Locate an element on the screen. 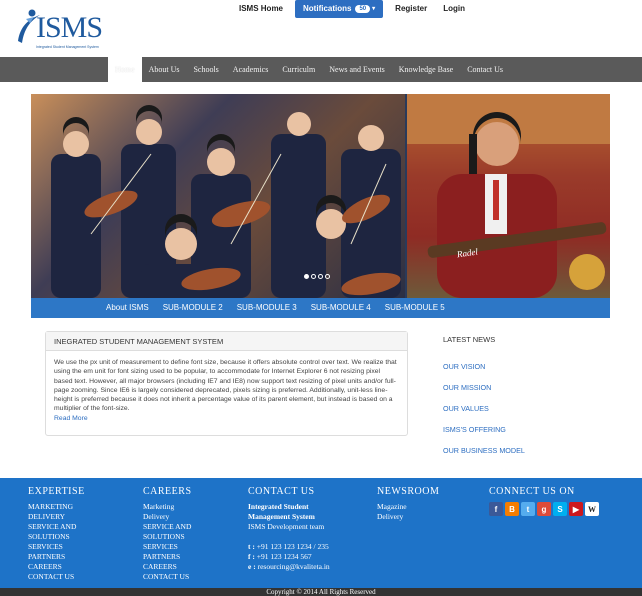 The image size is (642, 596). copyright-bar: Copyright © 2014 All Rights Reserved is located at coordinates (321, 592).